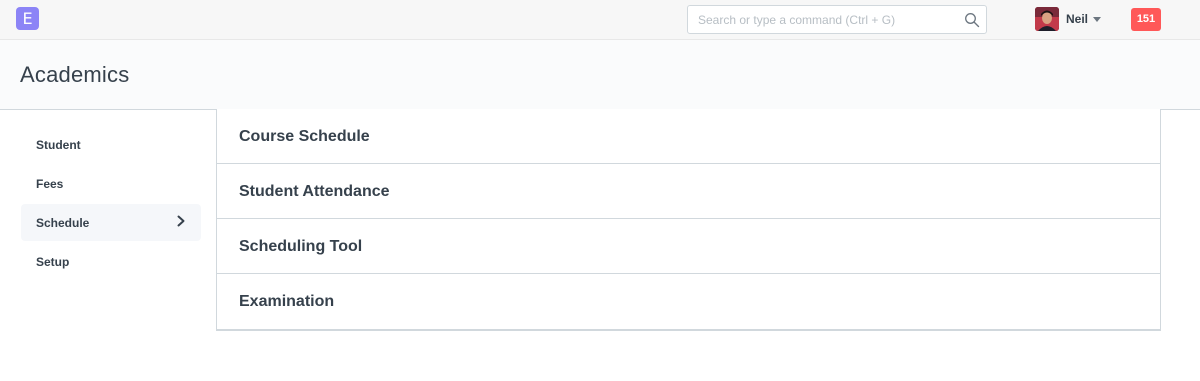  Describe the element at coordinates (1077, 19) in the screenshot. I see `user-name: Neil` at that location.